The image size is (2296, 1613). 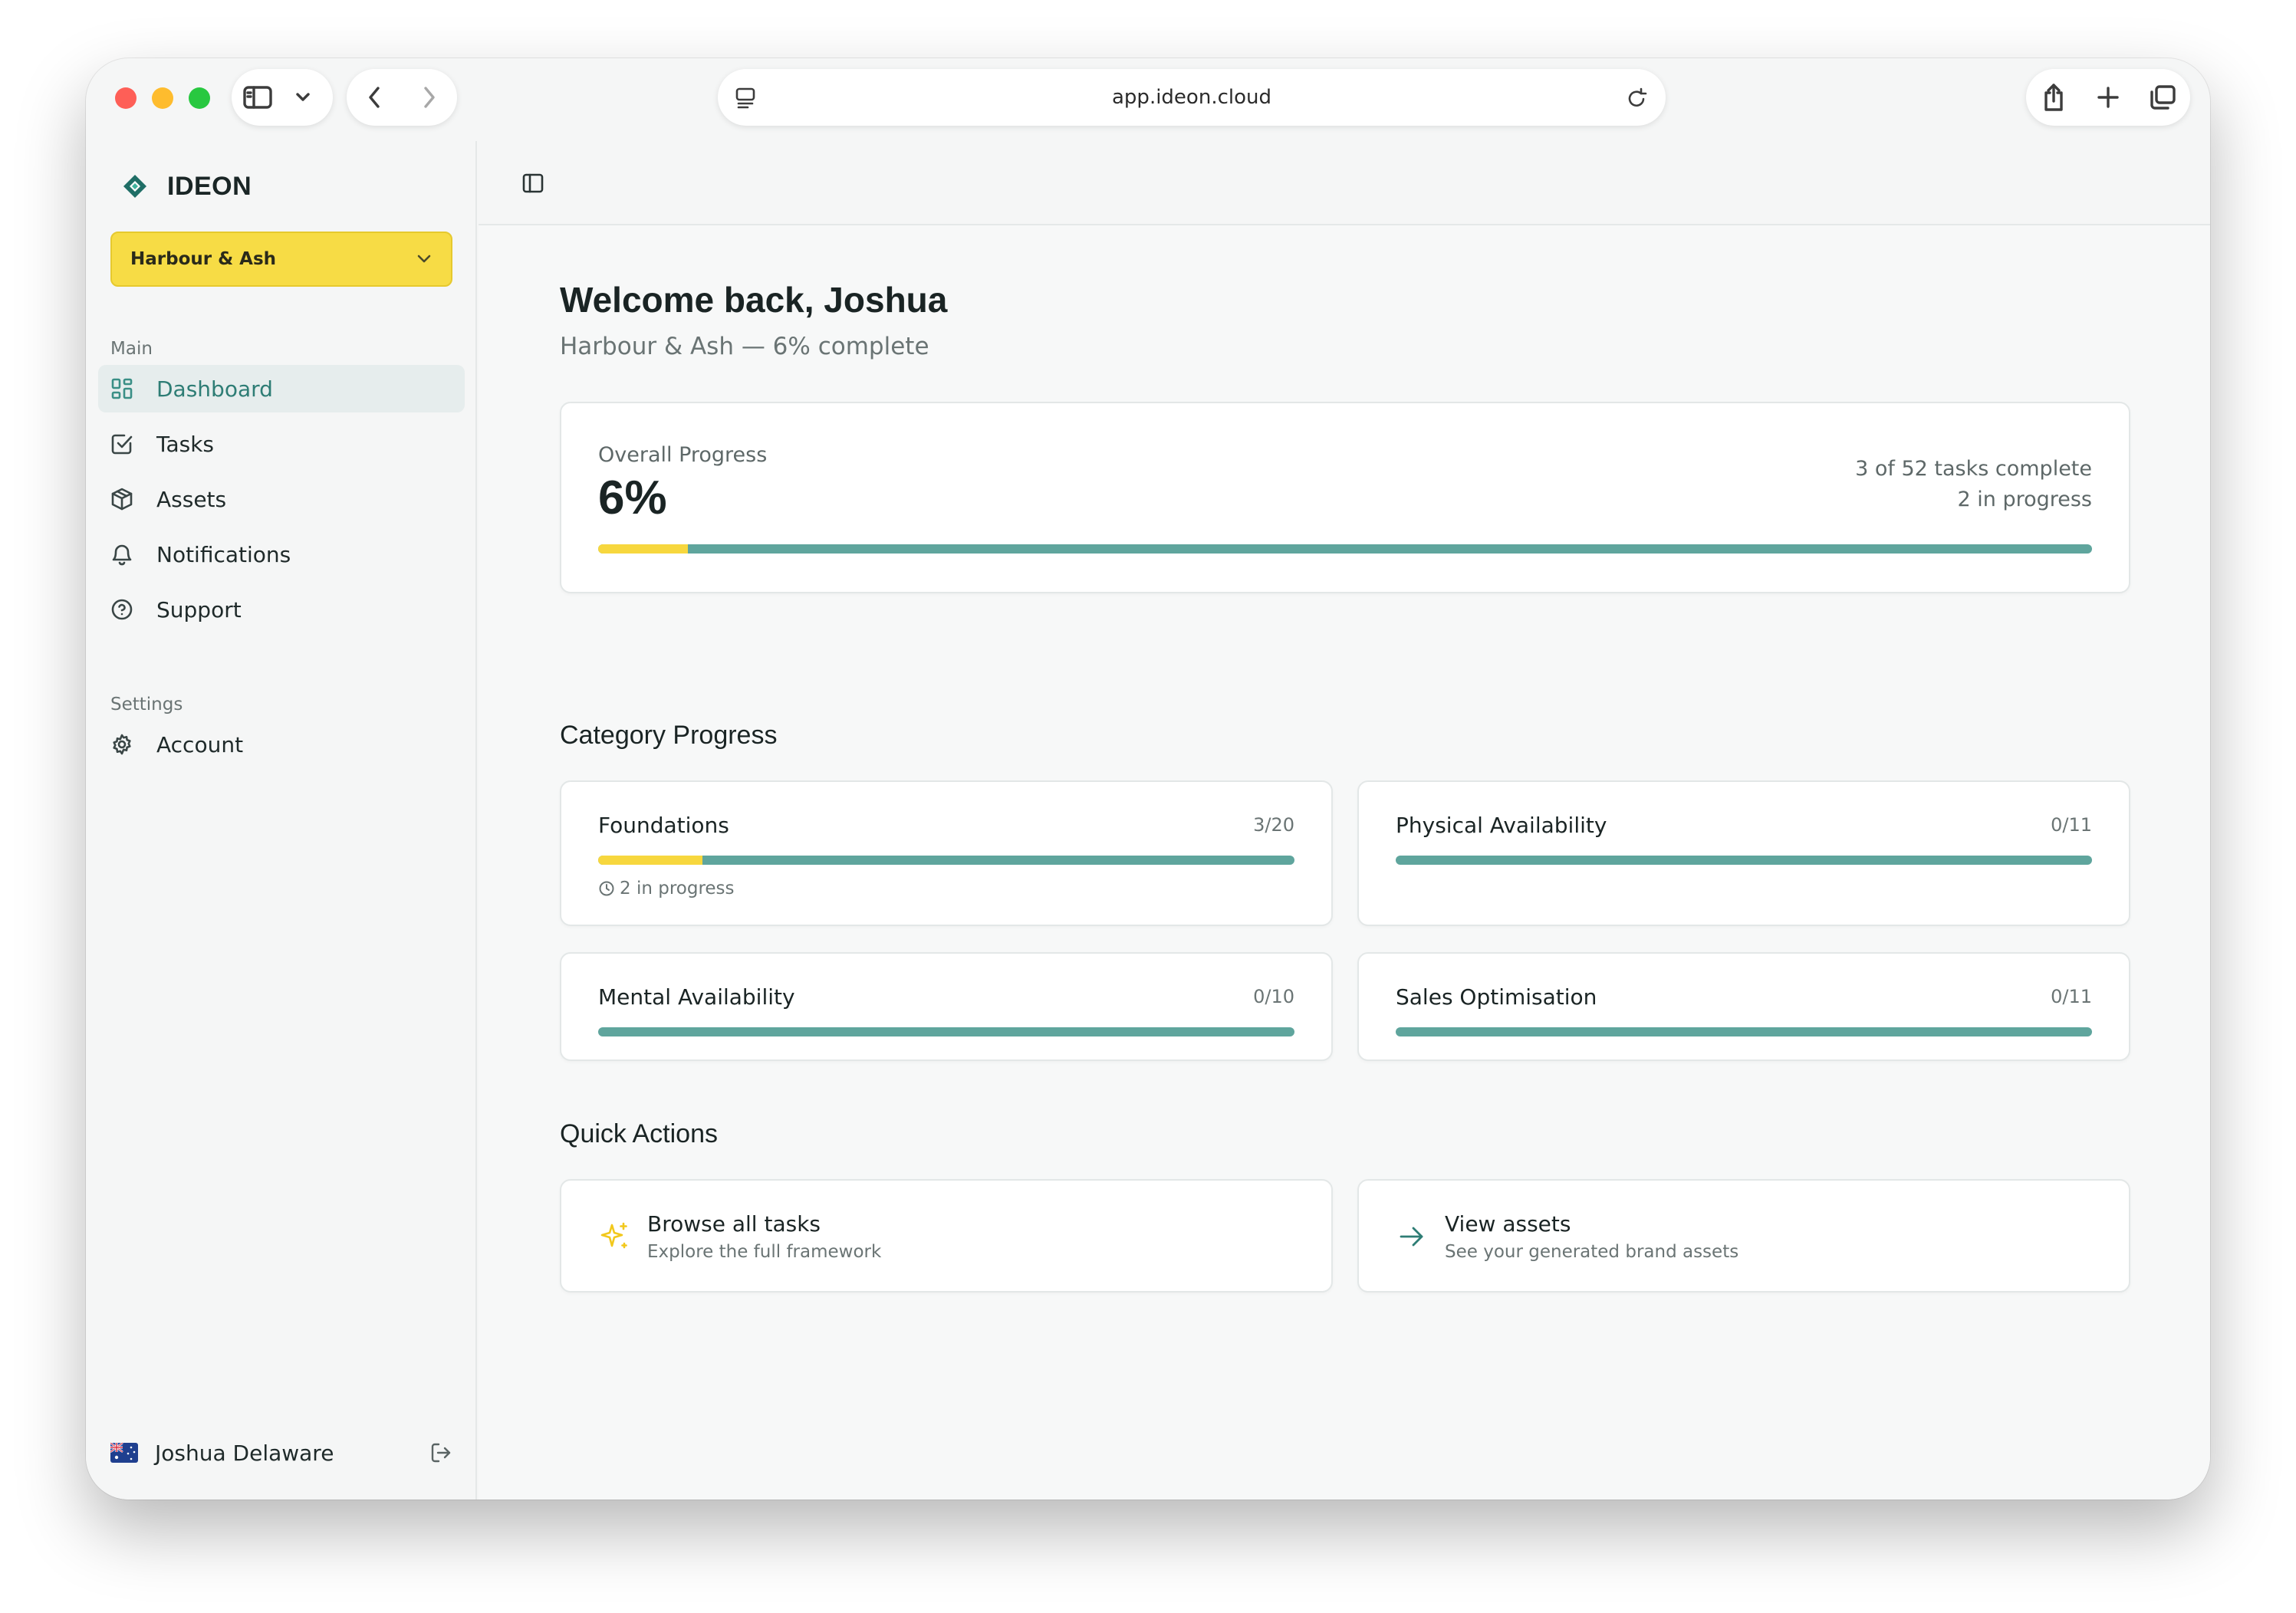 What do you see at coordinates (122, 444) in the screenshot?
I see `checkbox-icon` at bounding box center [122, 444].